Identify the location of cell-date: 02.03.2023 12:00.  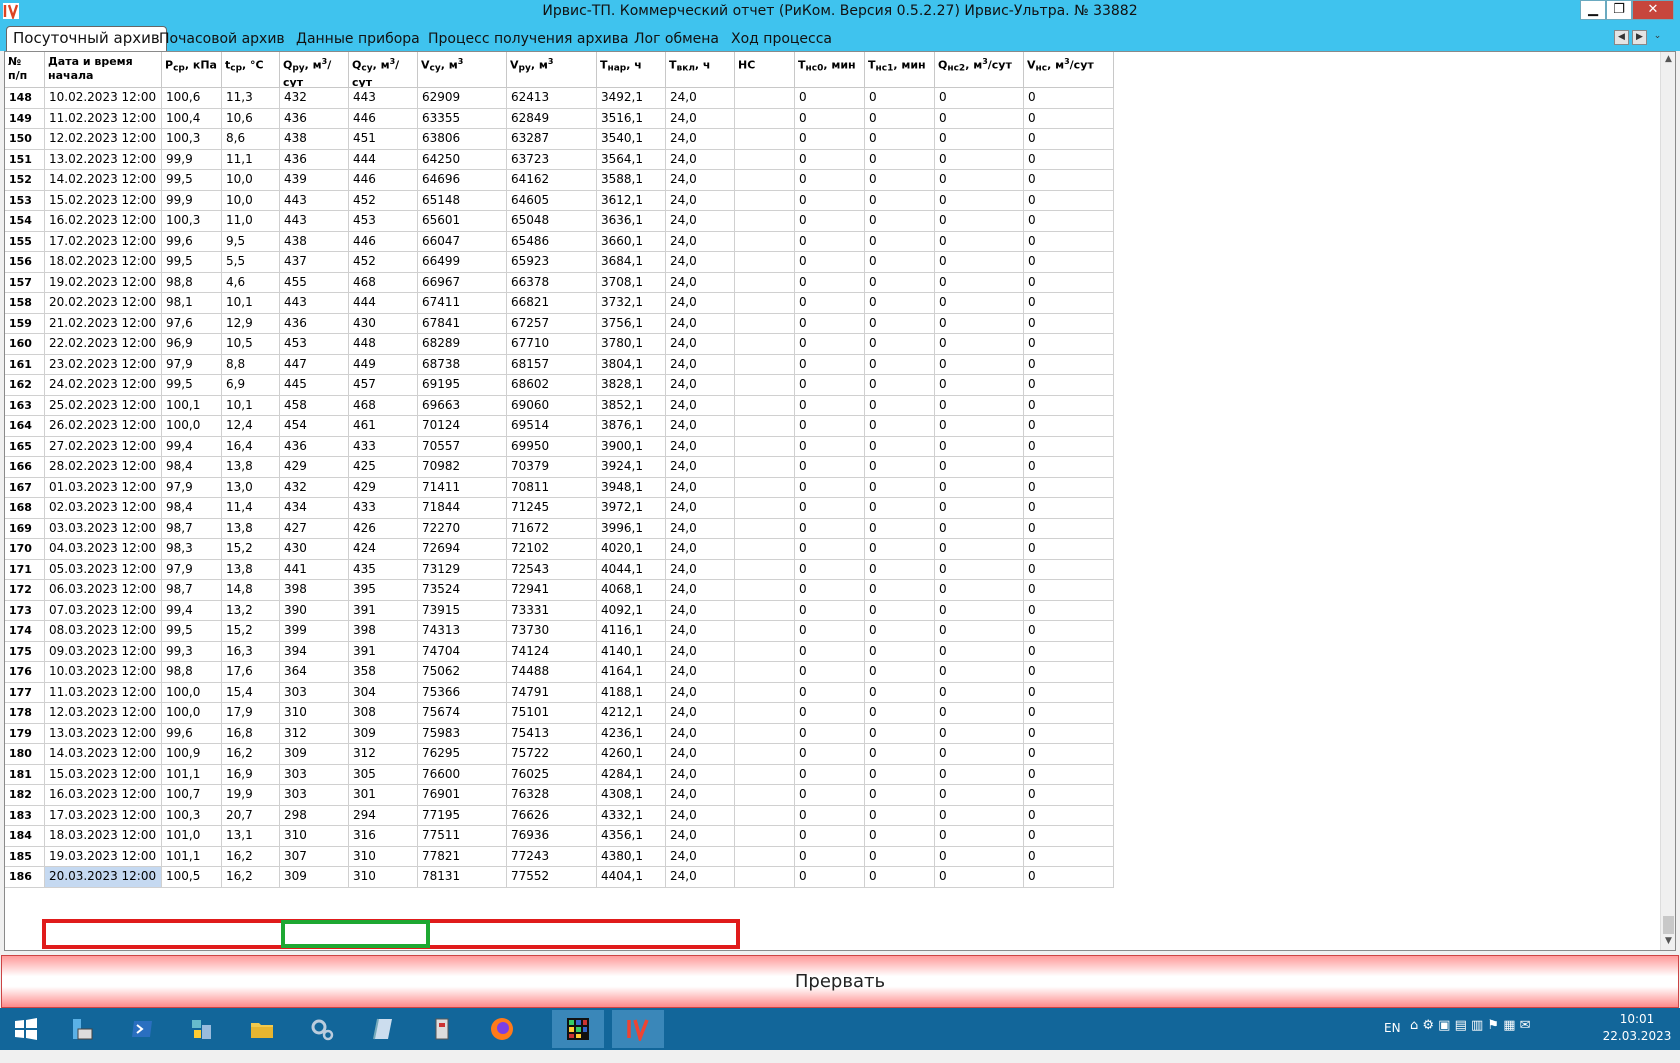
(103, 508).